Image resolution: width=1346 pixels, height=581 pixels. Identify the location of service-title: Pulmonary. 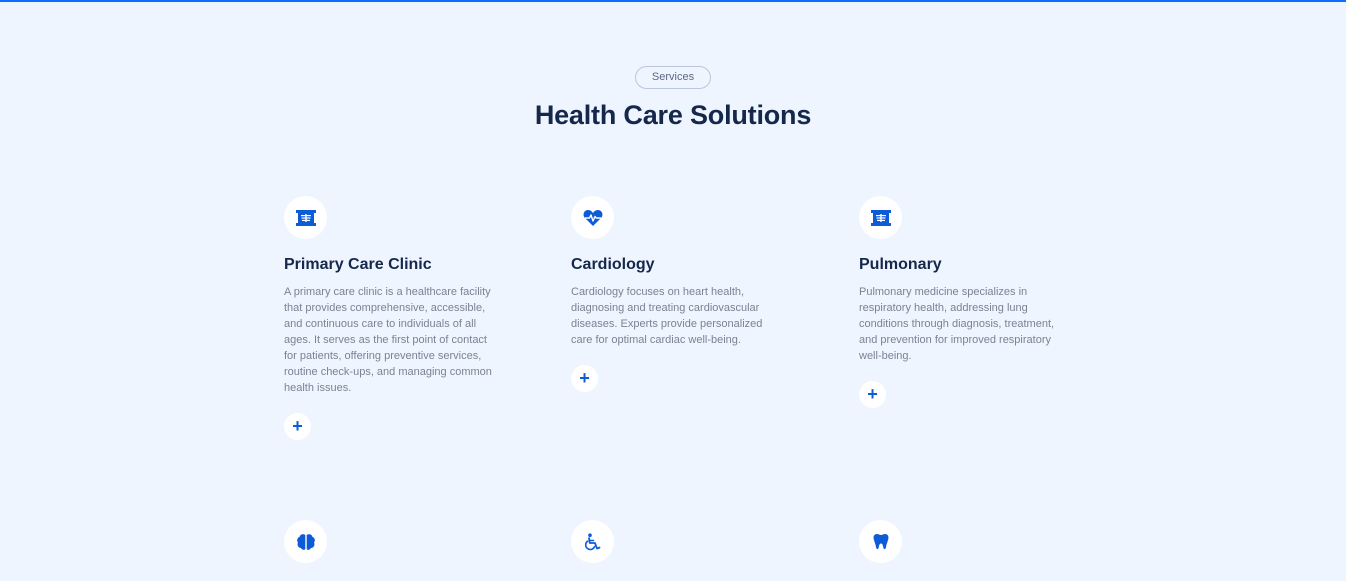
(900, 264).